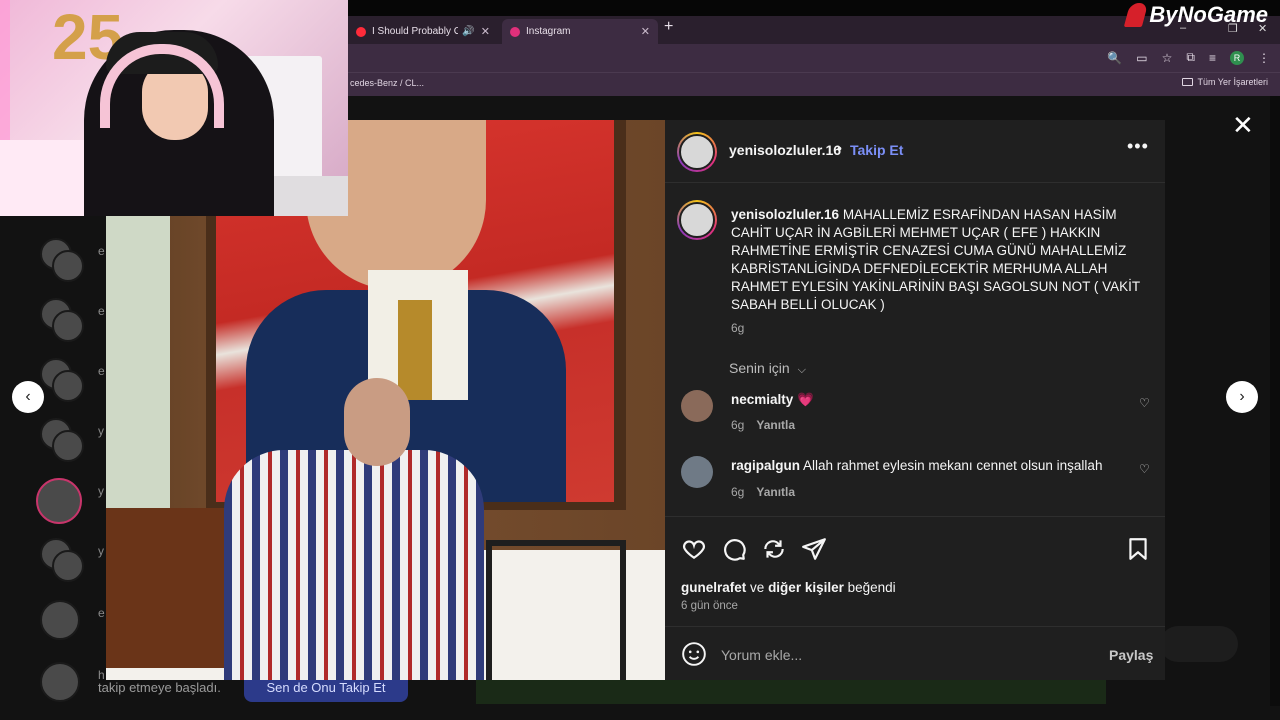 The width and height of the screenshot is (1280, 720). What do you see at coordinates (1167, 58) in the screenshot?
I see `bookmark-star-icon: ☆` at bounding box center [1167, 58].